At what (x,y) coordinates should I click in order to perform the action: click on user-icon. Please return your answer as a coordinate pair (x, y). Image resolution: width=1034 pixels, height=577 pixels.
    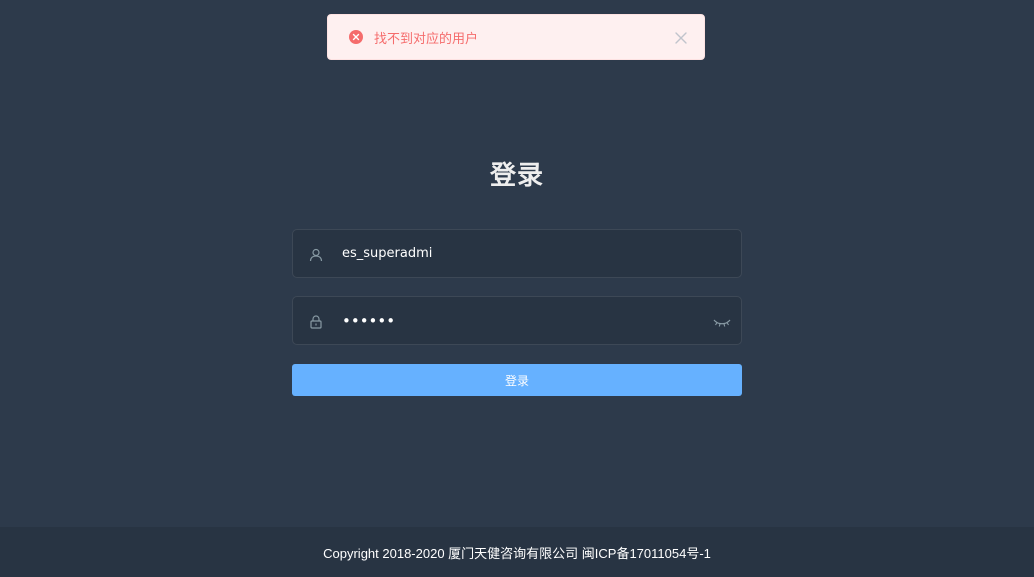
    Looking at the image, I should click on (316, 254).